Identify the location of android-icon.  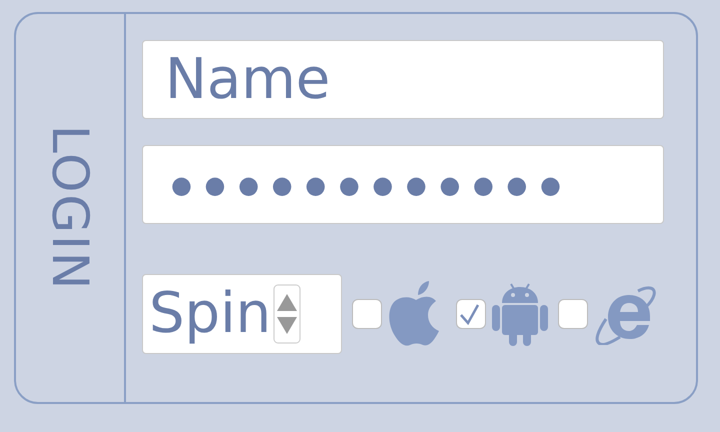
(520, 314).